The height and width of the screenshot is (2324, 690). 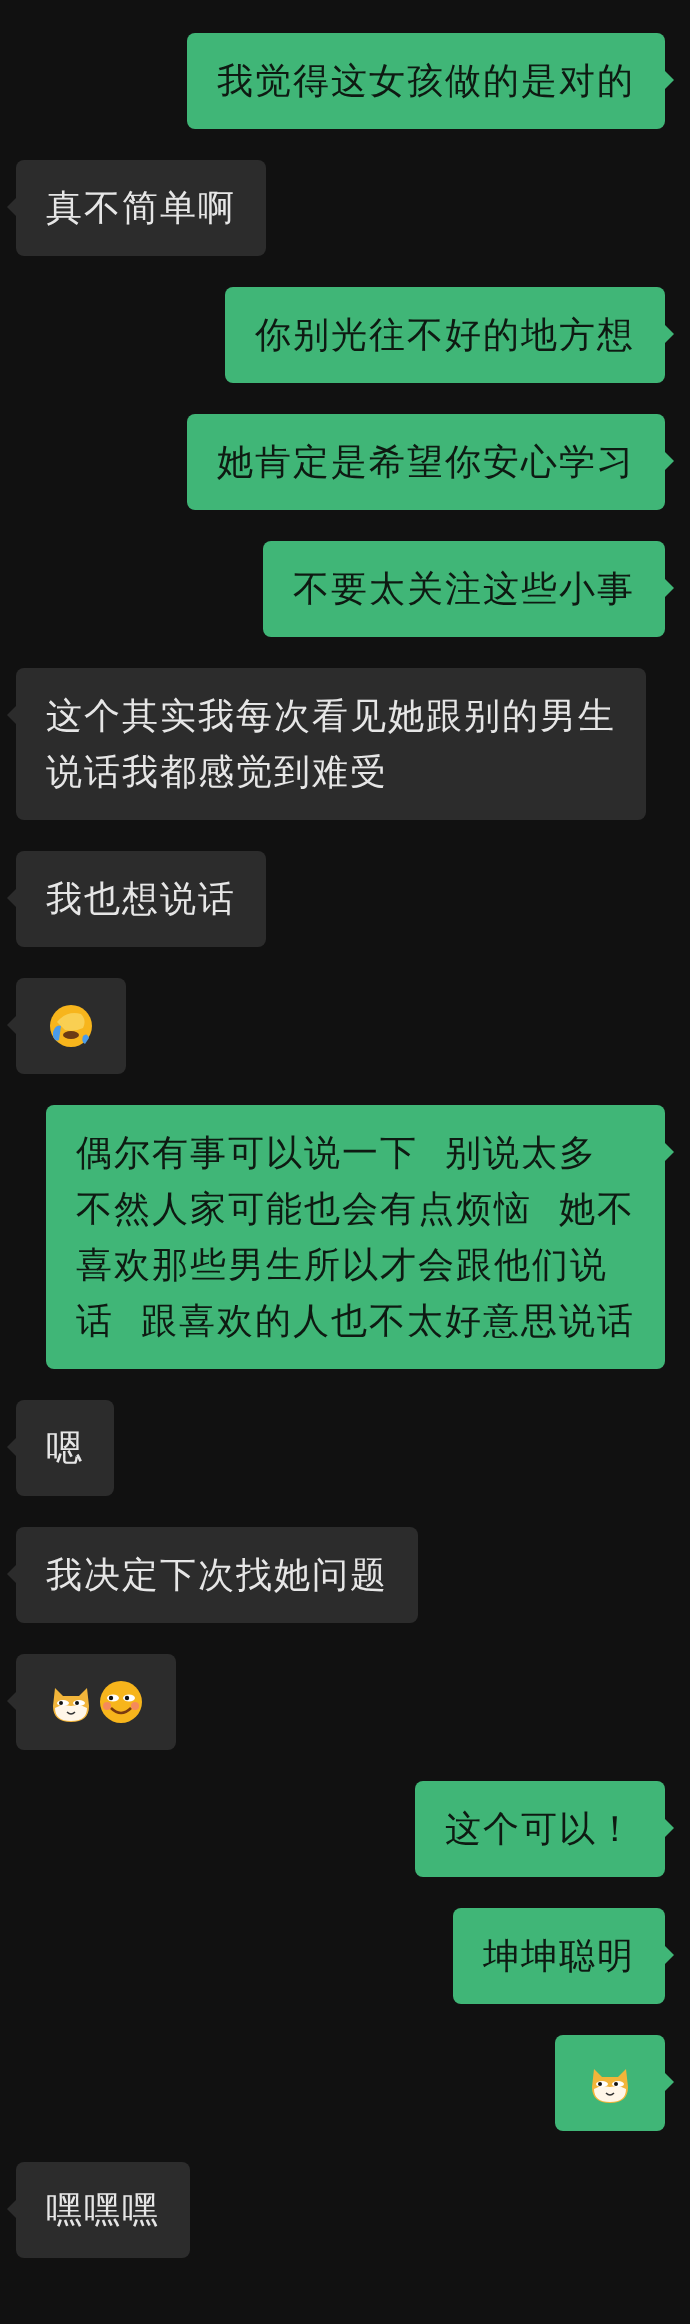 I want to click on message-text: 嘿嘿嘿, so click(x=103, y=2210).